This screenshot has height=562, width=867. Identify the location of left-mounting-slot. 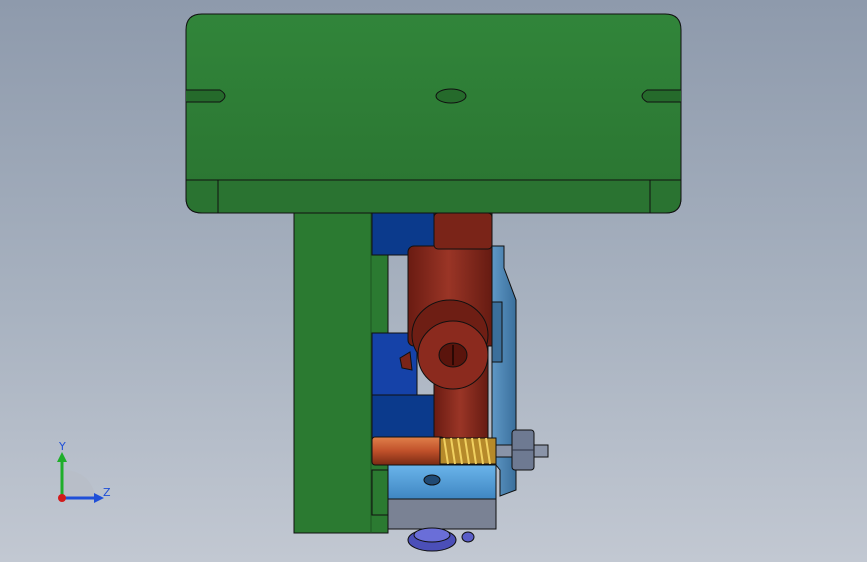
(206, 96).